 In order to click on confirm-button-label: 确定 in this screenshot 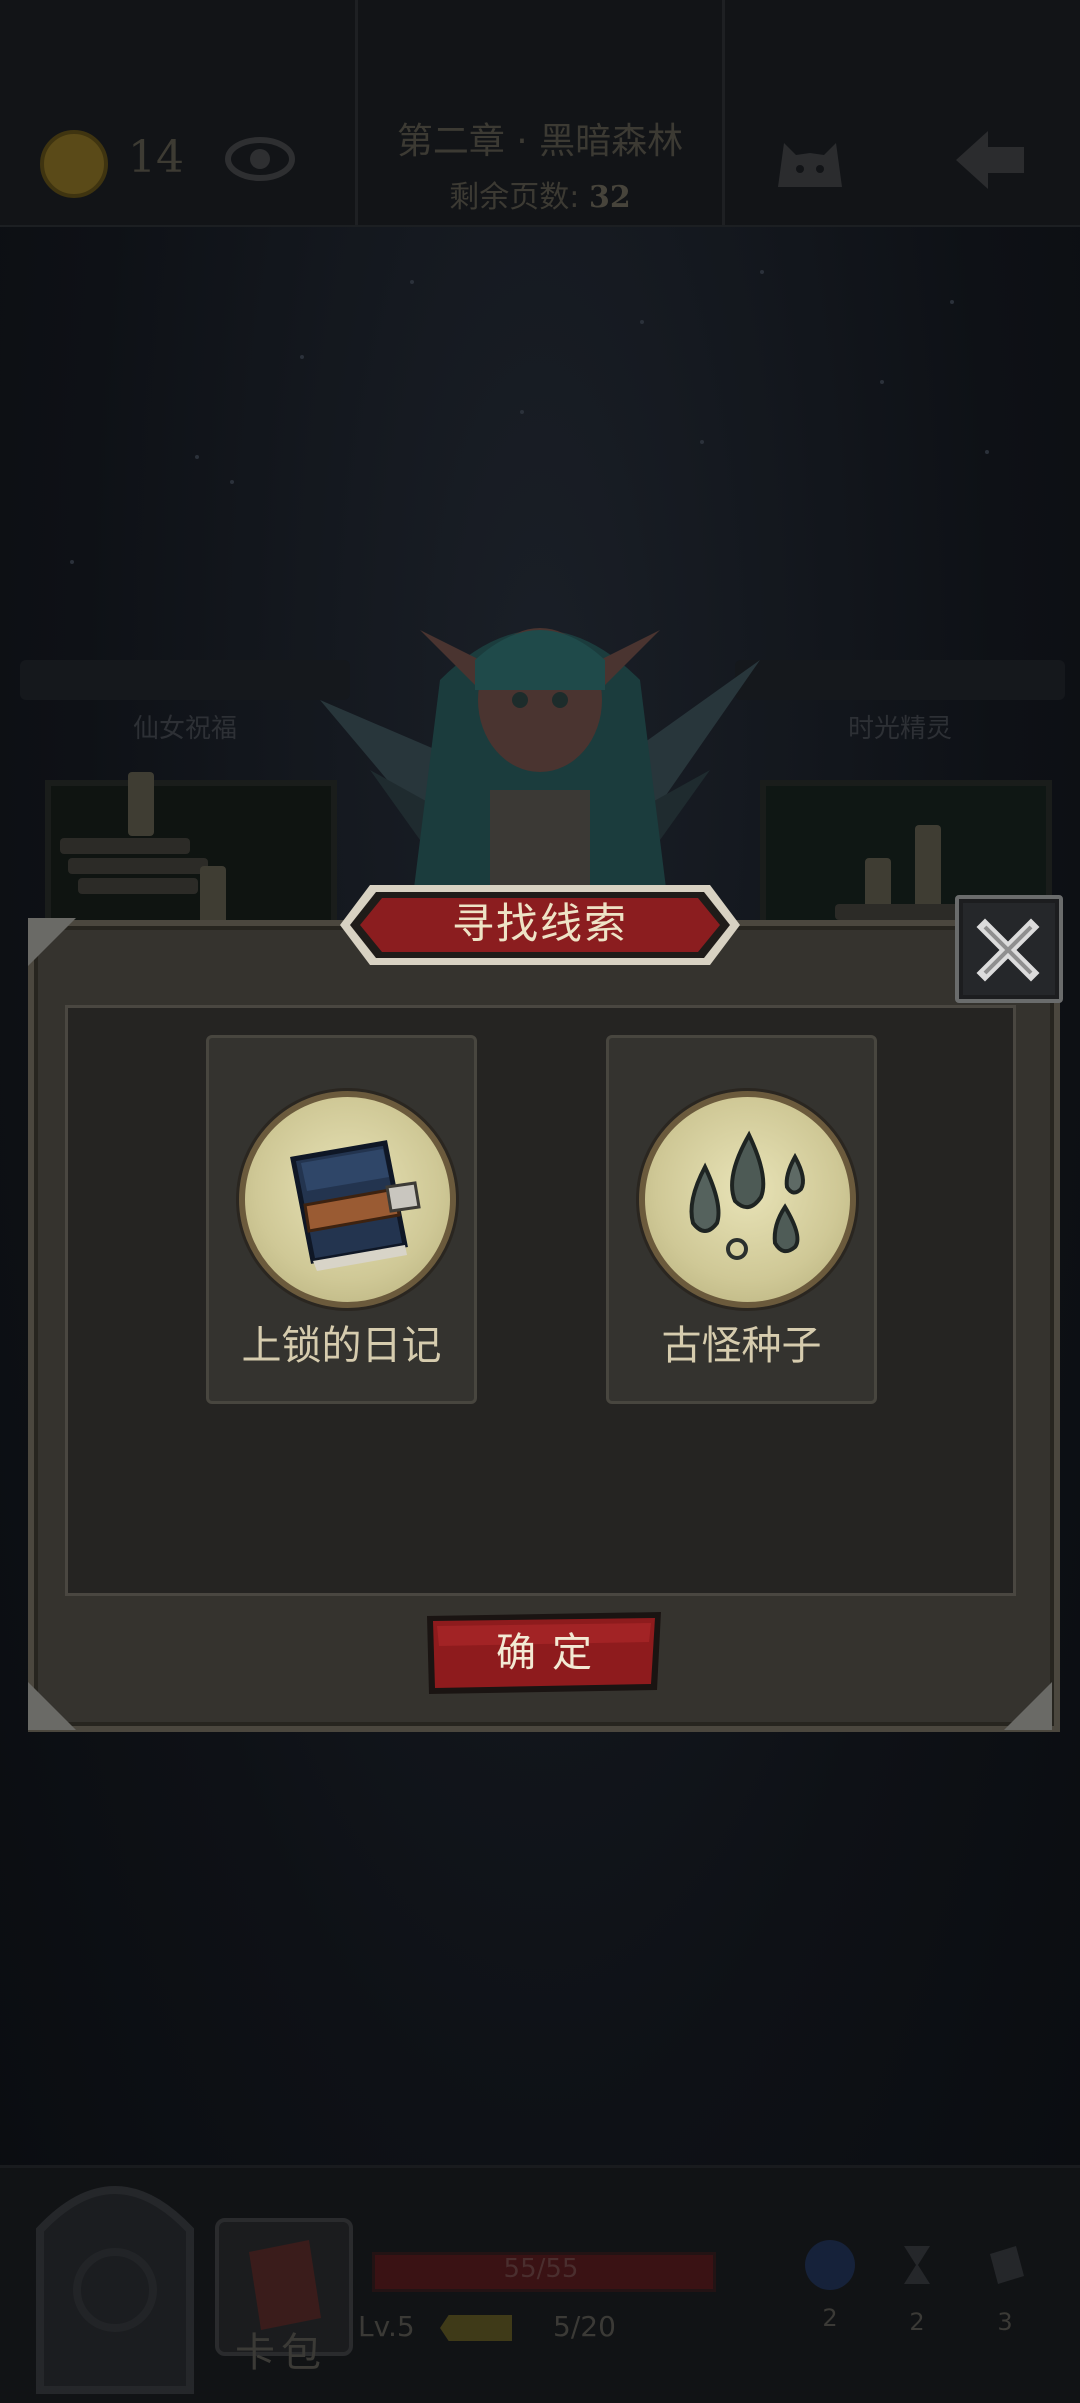, I will do `click(544, 1653)`.